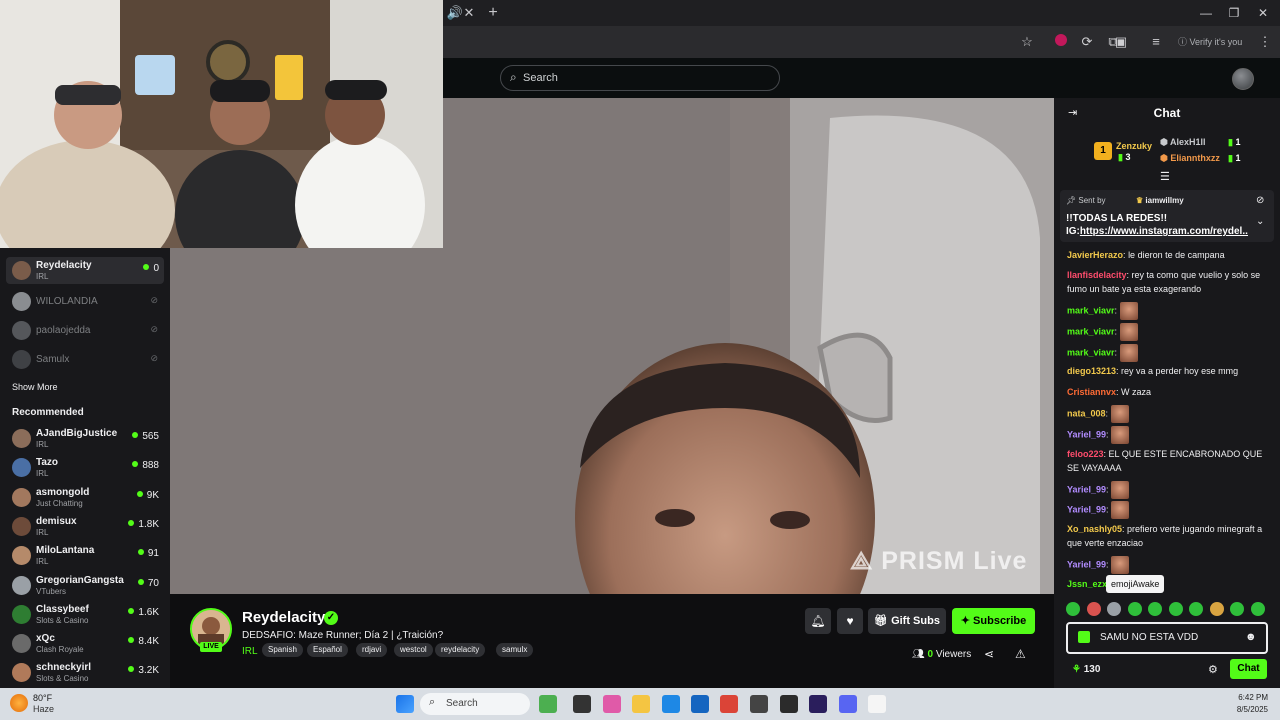 This screenshot has width=1280, height=720. What do you see at coordinates (1121, 42) in the screenshot?
I see `cast-icon: ▣` at bounding box center [1121, 42].